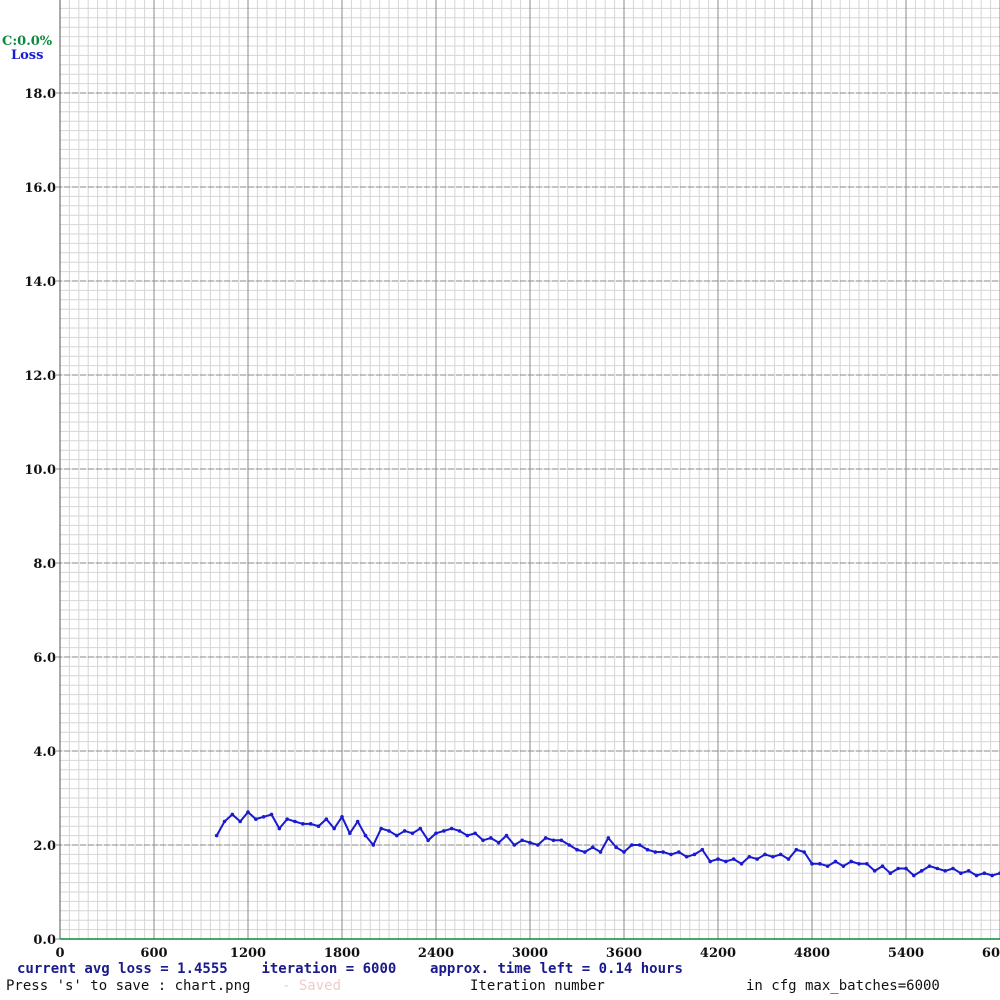 The width and height of the screenshot is (1000, 1000). What do you see at coordinates (40, 282) in the screenshot?
I see `y-tick-label: 14.0` at bounding box center [40, 282].